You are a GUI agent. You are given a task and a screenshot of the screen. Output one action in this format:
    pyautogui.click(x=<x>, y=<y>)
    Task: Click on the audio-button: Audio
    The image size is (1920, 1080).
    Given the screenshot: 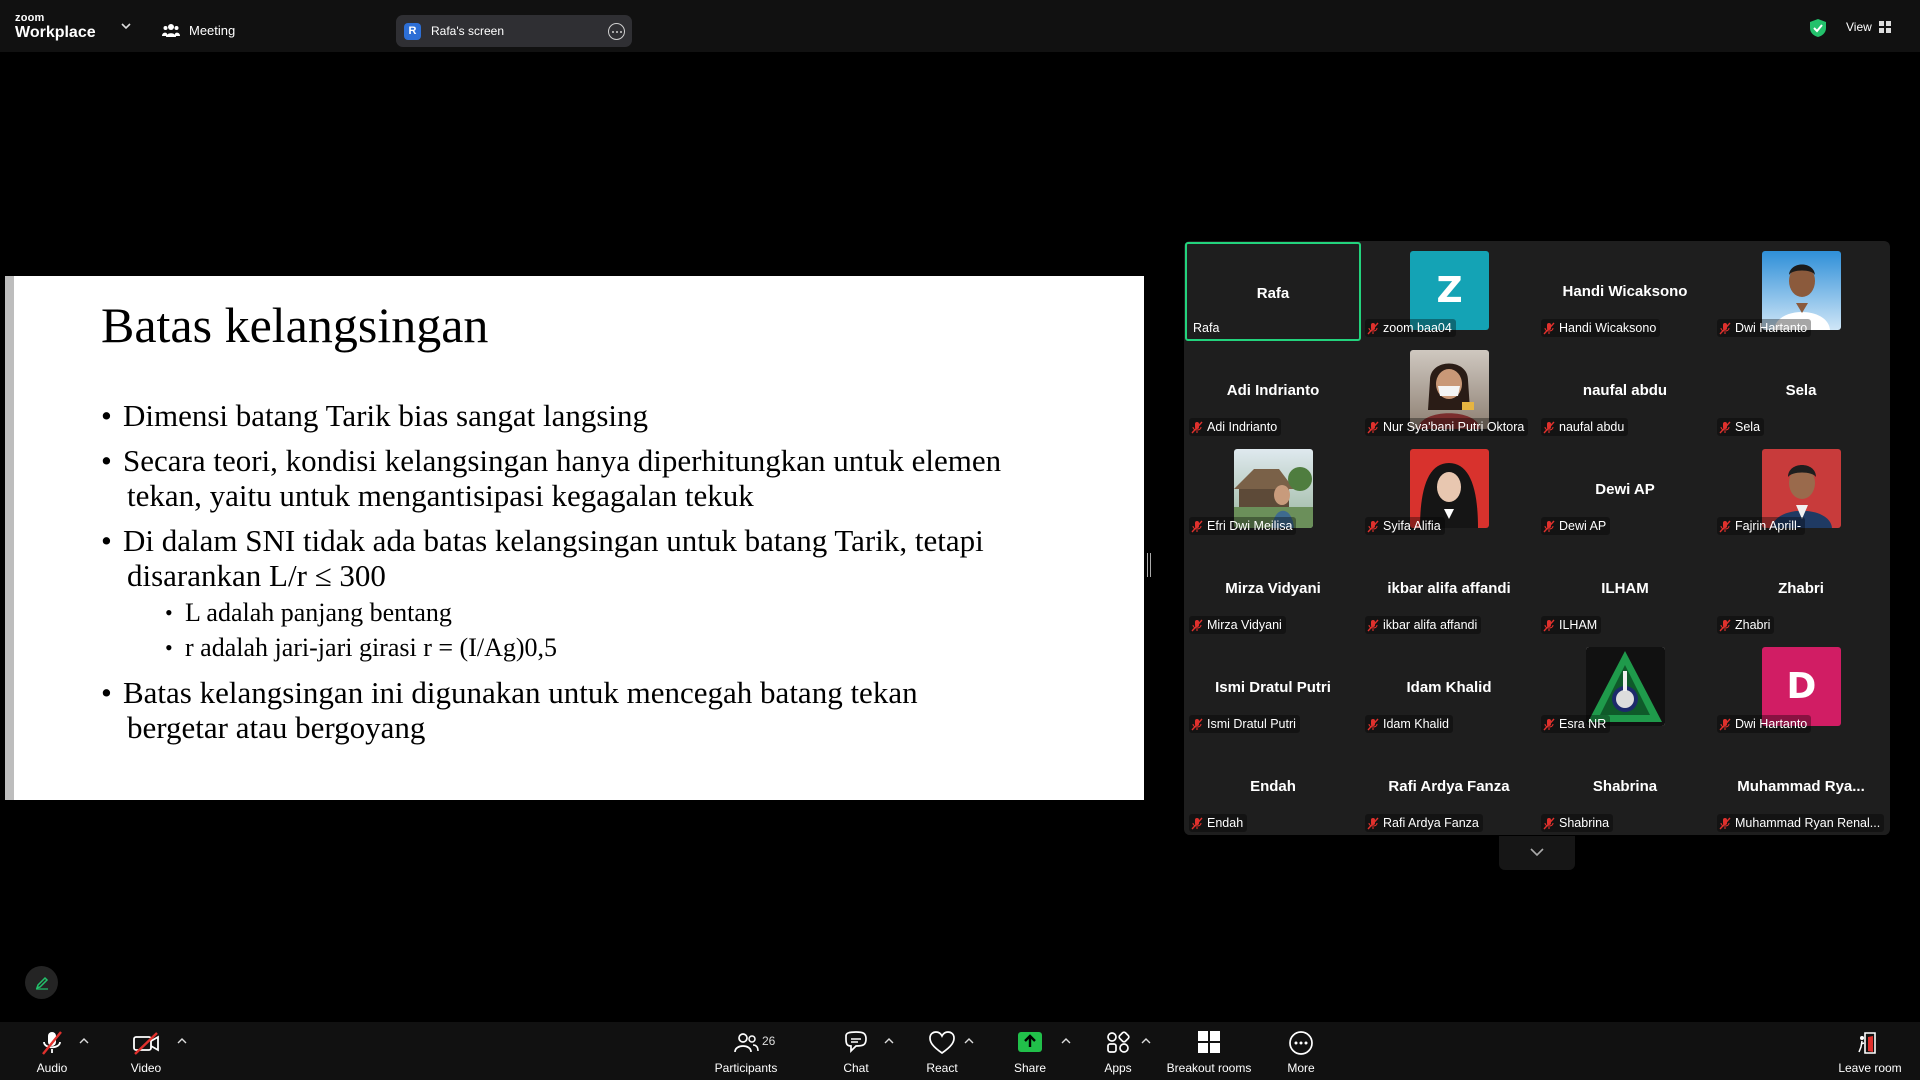 What is the action you would take?
    pyautogui.click(x=52, y=1051)
    